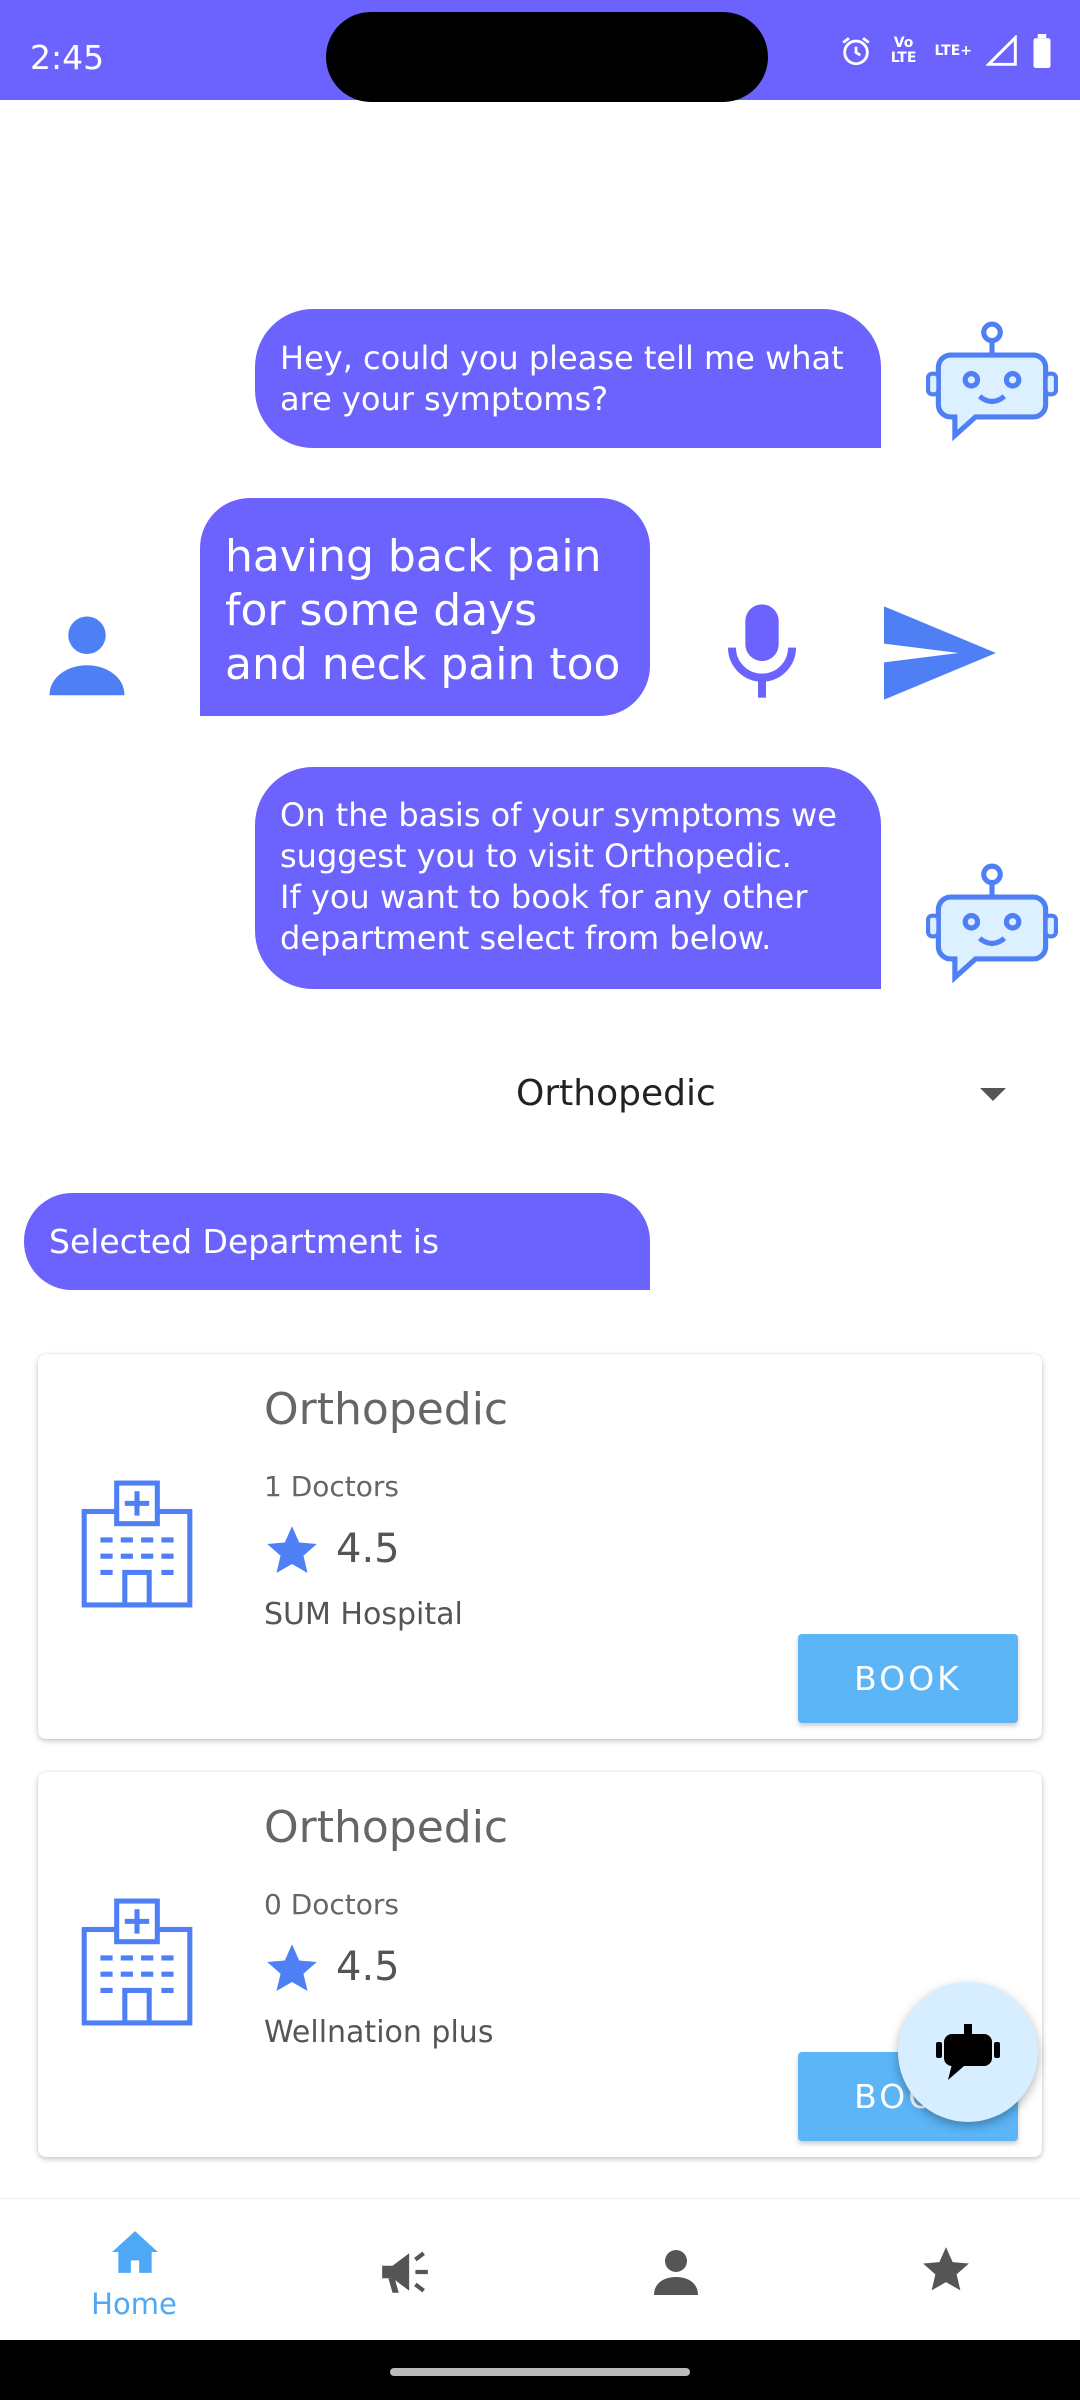  What do you see at coordinates (332, 1904) in the screenshot?
I see `doctor-count: 0 Doctors` at bounding box center [332, 1904].